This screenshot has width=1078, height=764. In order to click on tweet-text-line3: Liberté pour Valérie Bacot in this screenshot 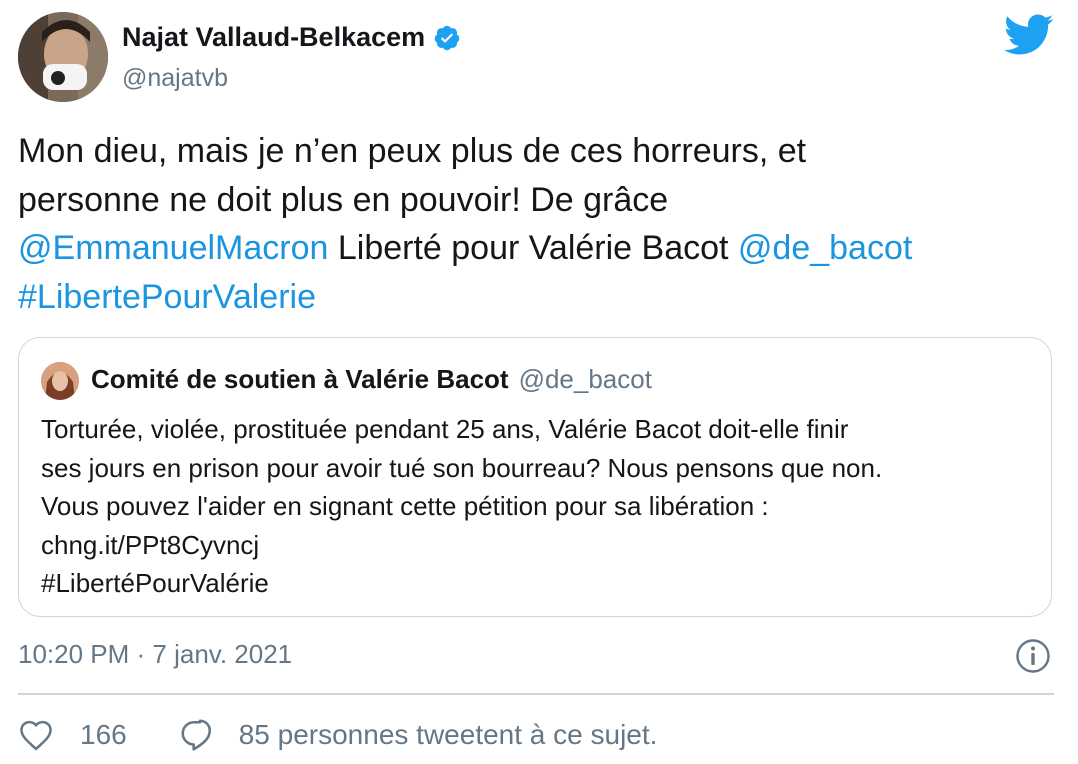, I will do `click(533, 248)`.